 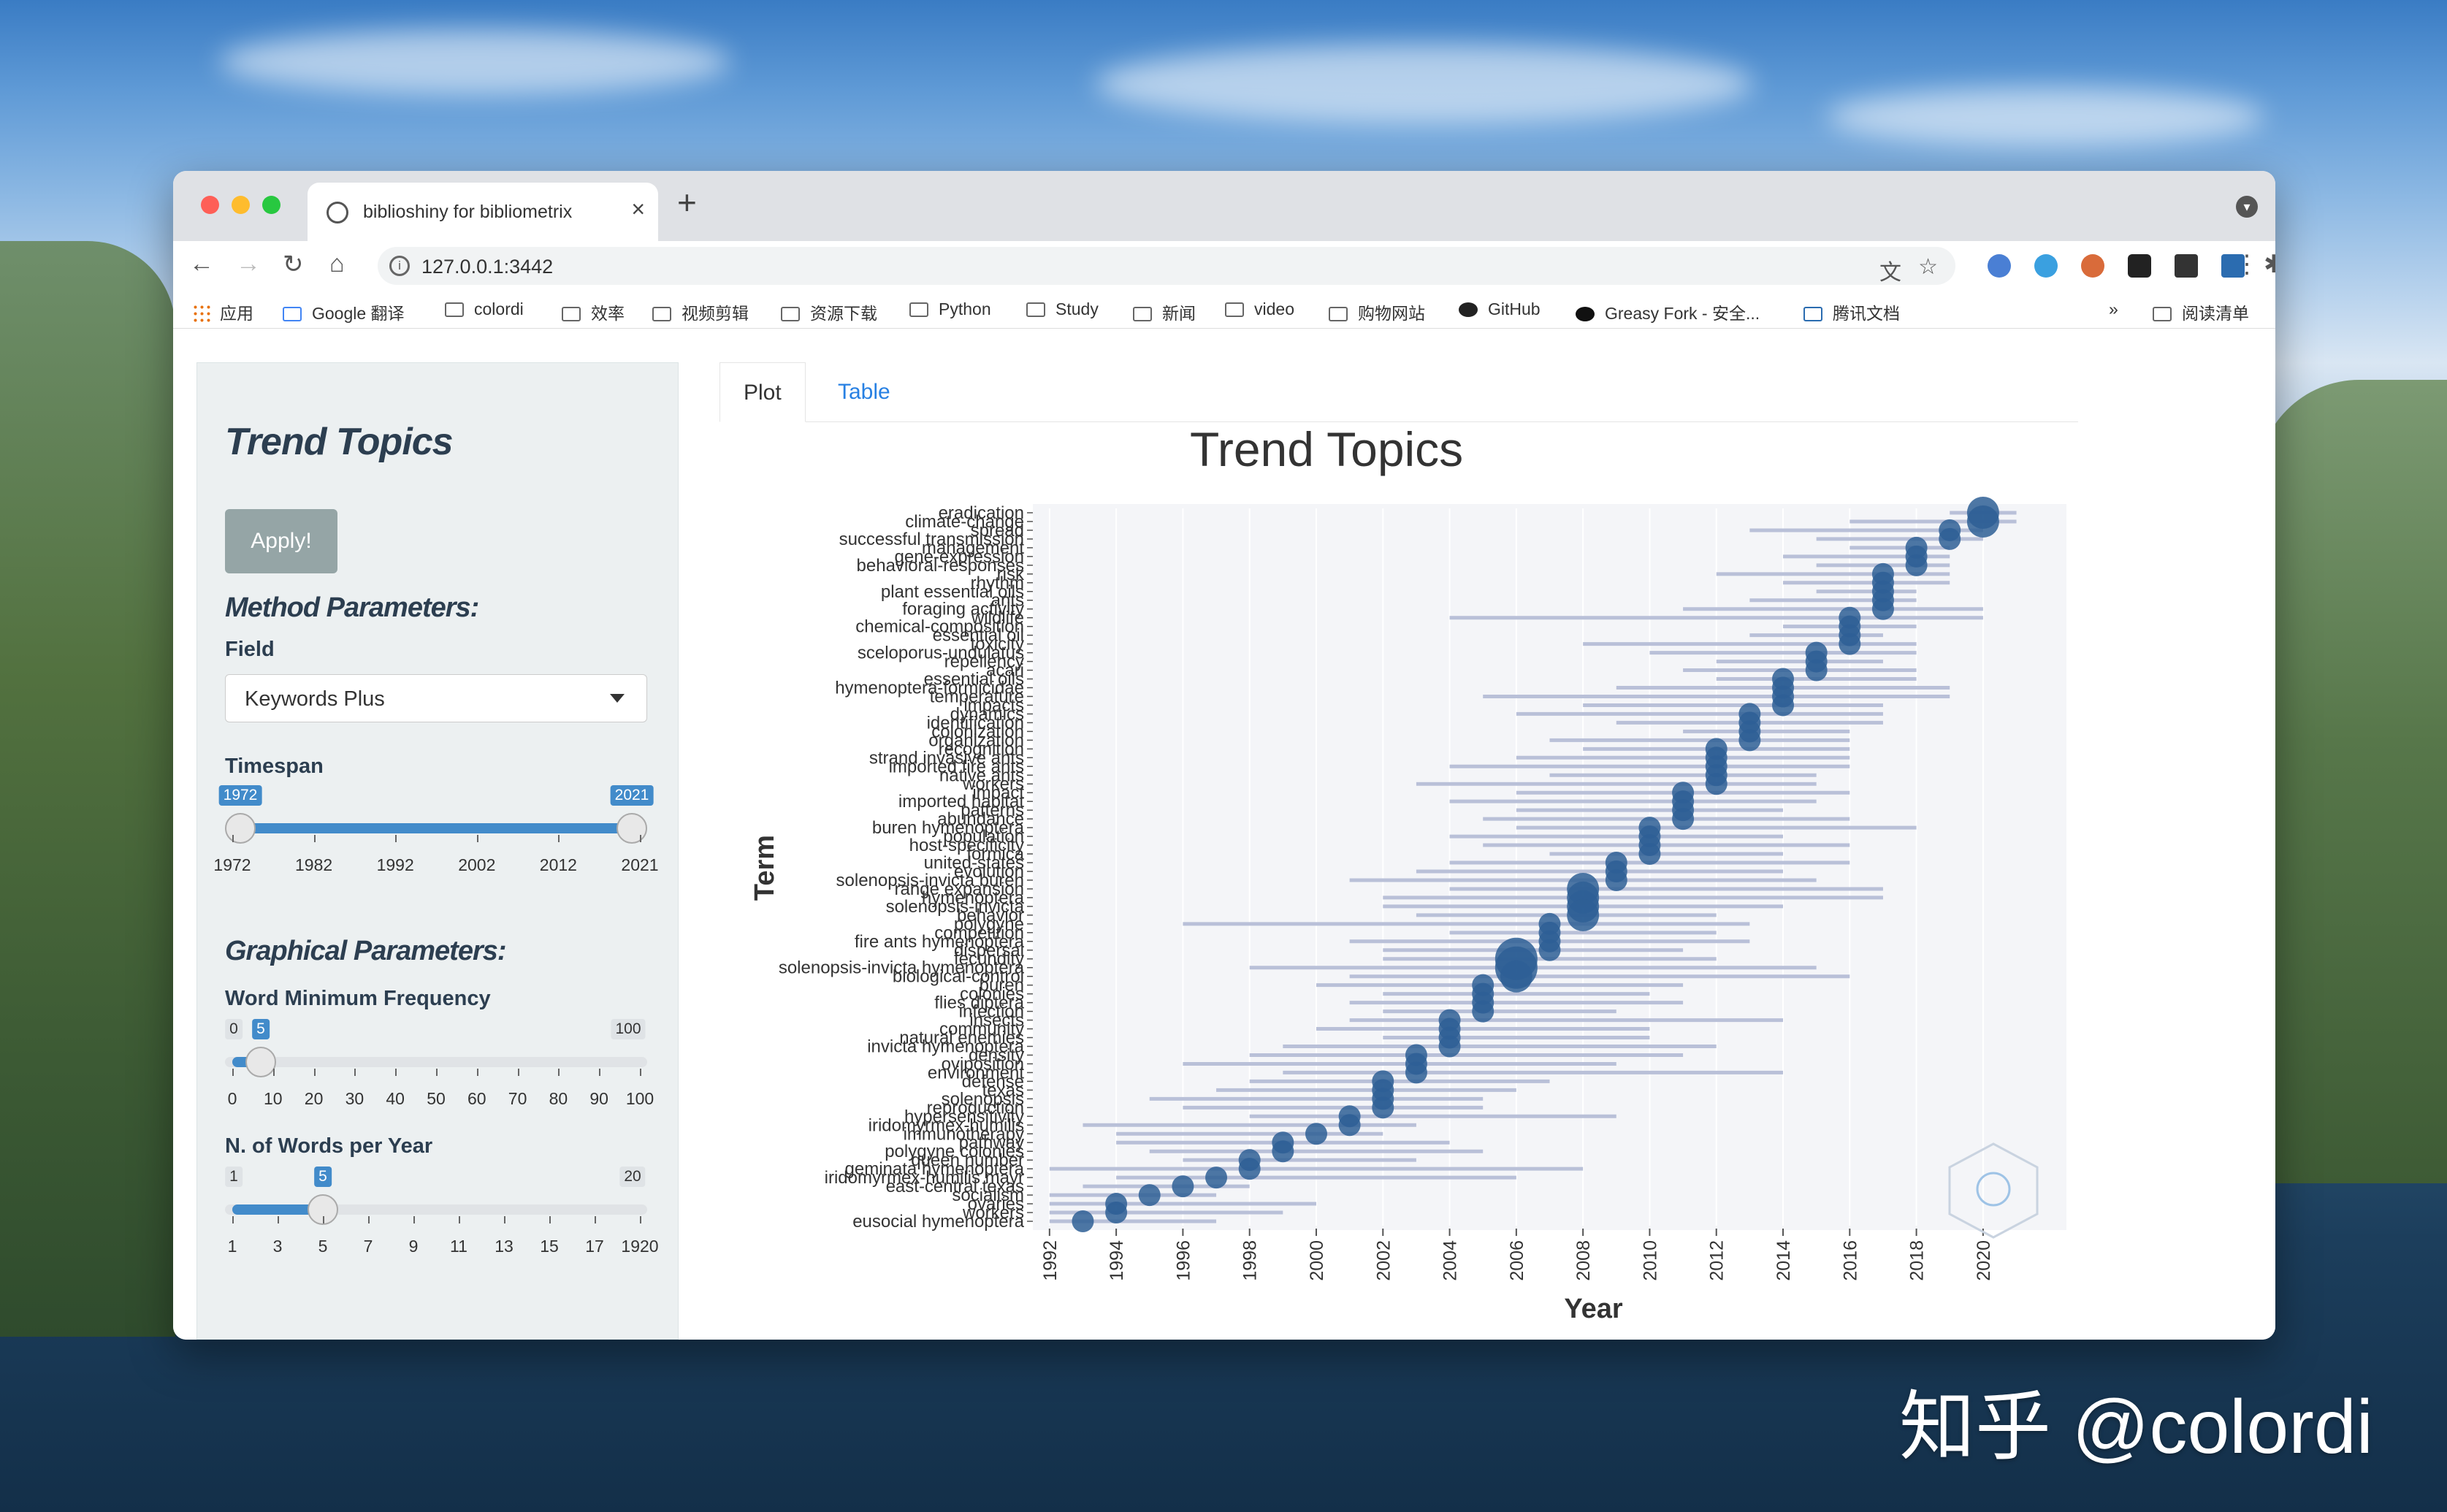 I want to click on background-cloud, so click(x=475, y=62).